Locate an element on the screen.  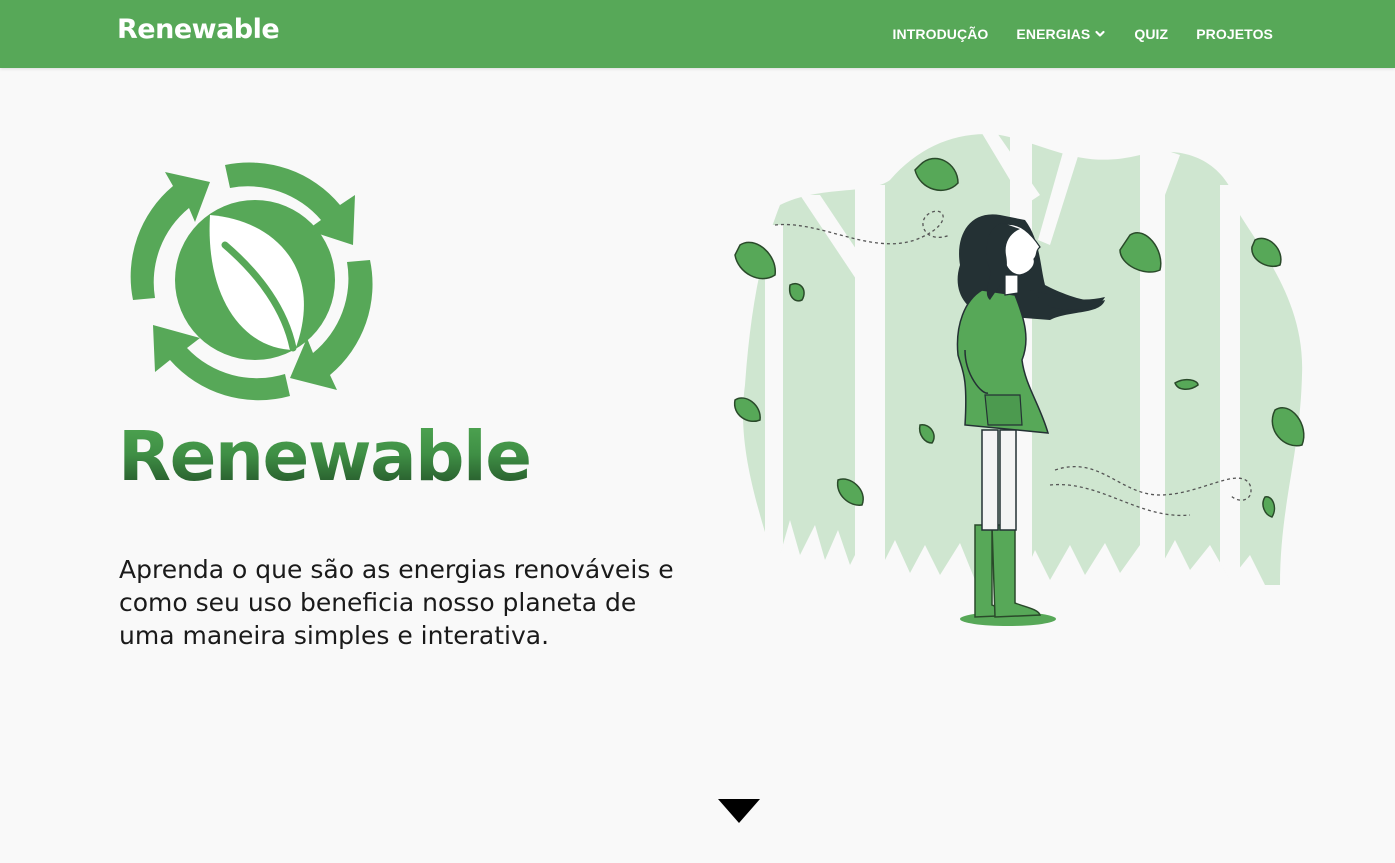
nav-link-quiz: QUIZ is located at coordinates (1151, 34).